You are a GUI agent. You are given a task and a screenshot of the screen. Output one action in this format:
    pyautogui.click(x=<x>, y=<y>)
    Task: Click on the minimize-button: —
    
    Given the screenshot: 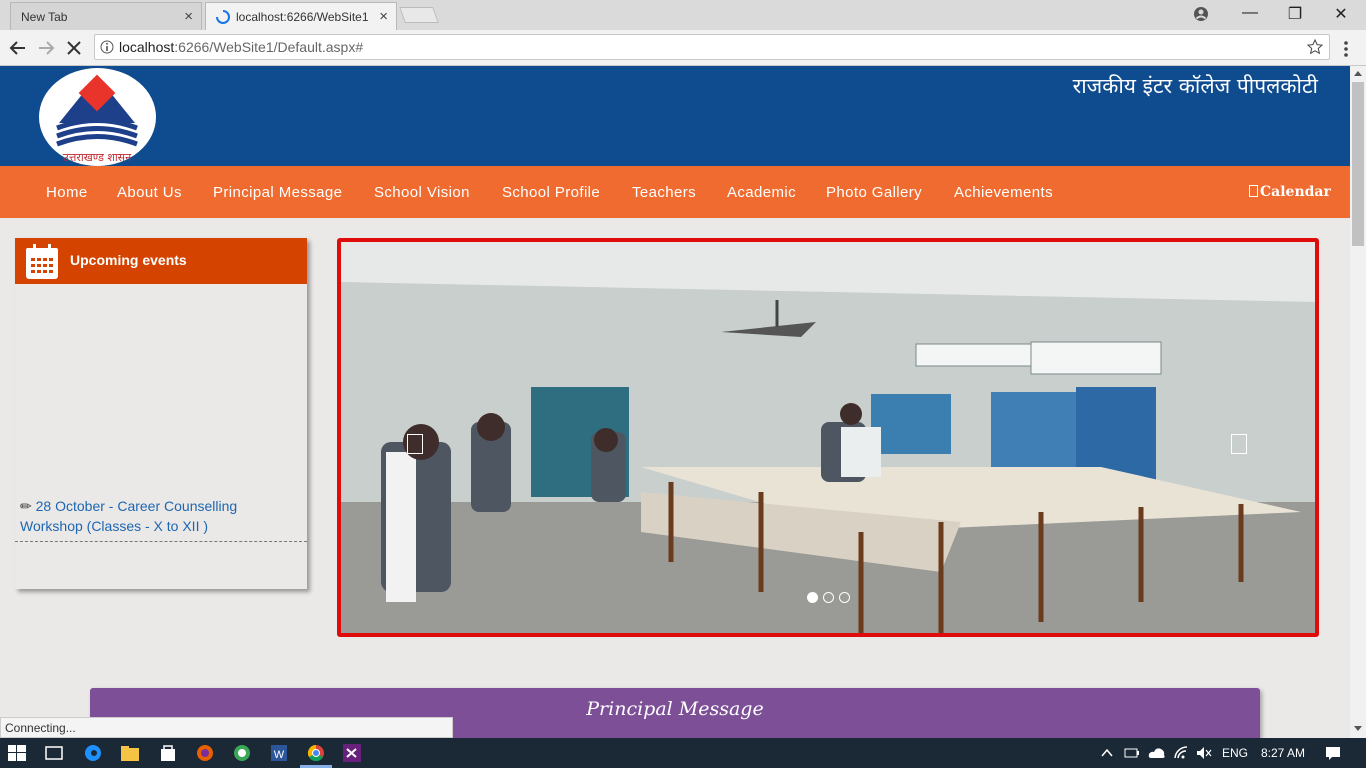 What is the action you would take?
    pyautogui.click(x=1250, y=13)
    